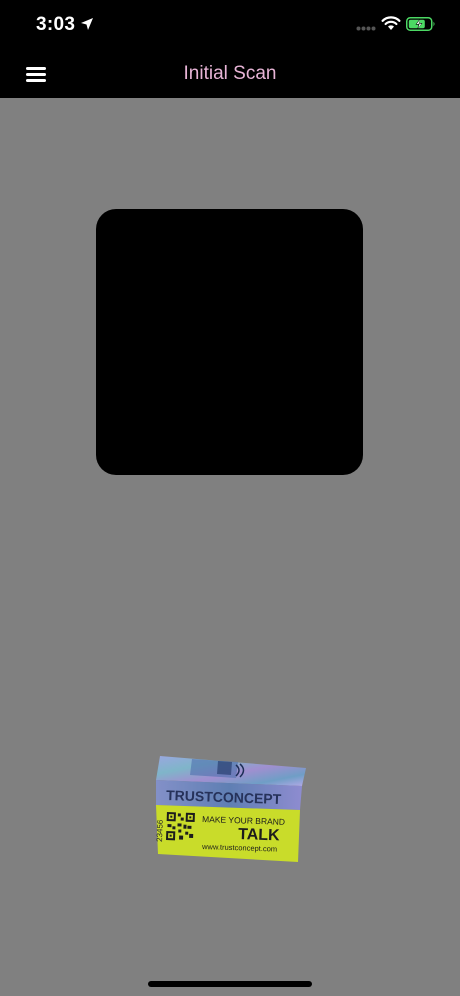 The height and width of the screenshot is (996, 460). I want to click on home-indicator, so click(230, 984).